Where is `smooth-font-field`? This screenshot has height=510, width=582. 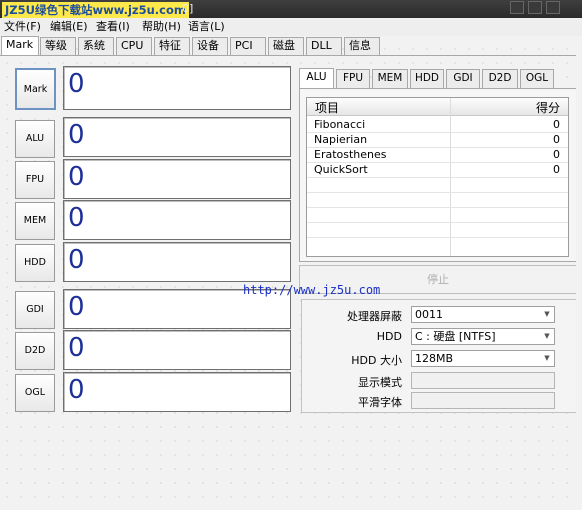 smooth-font-field is located at coordinates (483, 400).